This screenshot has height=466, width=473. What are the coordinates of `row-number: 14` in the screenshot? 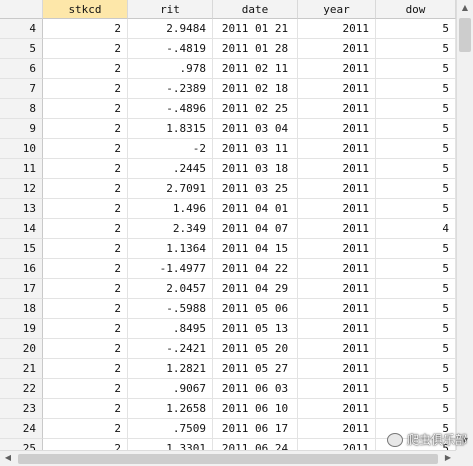 It's located at (21, 229).